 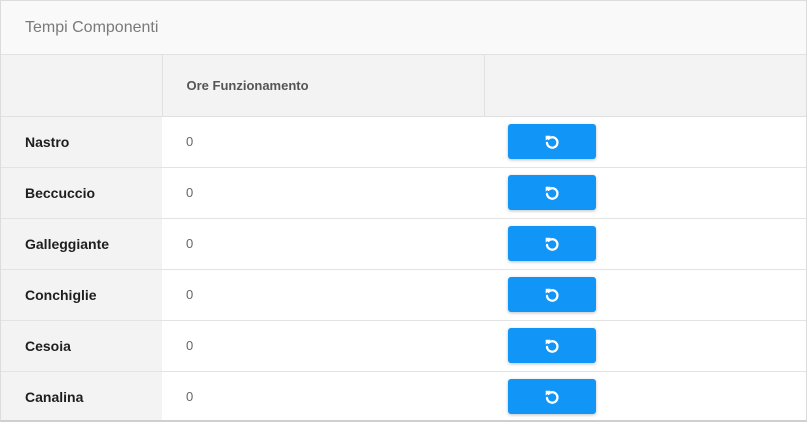 I want to click on table-row: Beccuccio 0, so click(x=403, y=193).